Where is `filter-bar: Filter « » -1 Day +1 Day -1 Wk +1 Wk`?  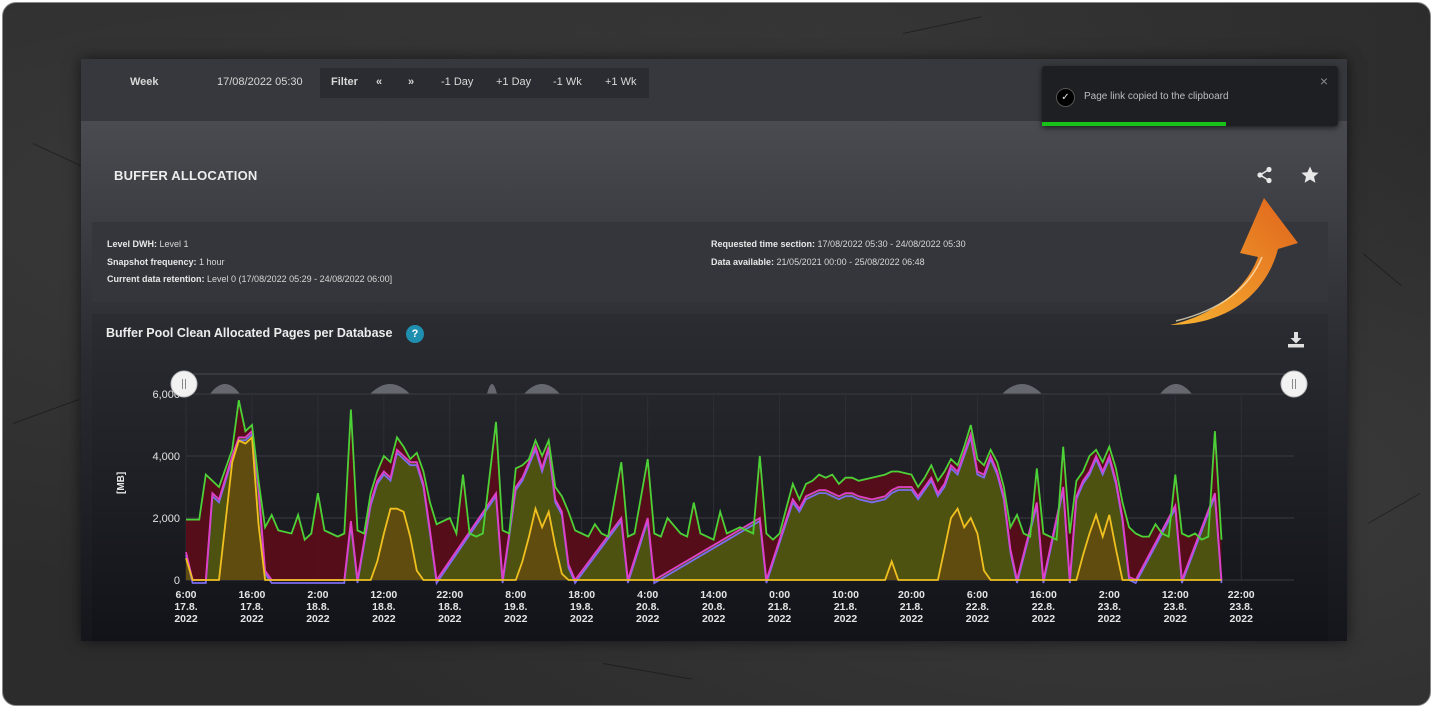
filter-bar: Filter « » -1 Day +1 Day -1 Wk +1 Wk is located at coordinates (484, 83).